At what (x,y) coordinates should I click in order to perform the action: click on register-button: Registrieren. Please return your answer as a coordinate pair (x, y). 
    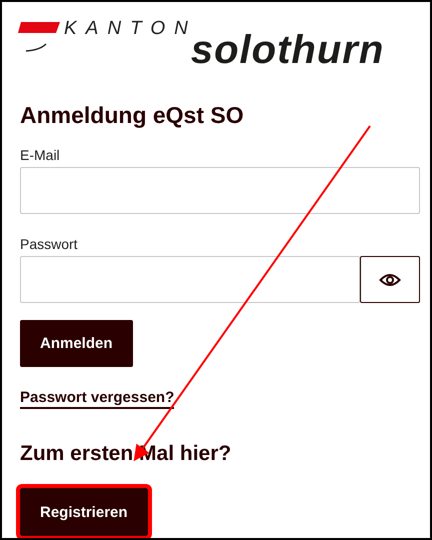
    Looking at the image, I should click on (84, 512).